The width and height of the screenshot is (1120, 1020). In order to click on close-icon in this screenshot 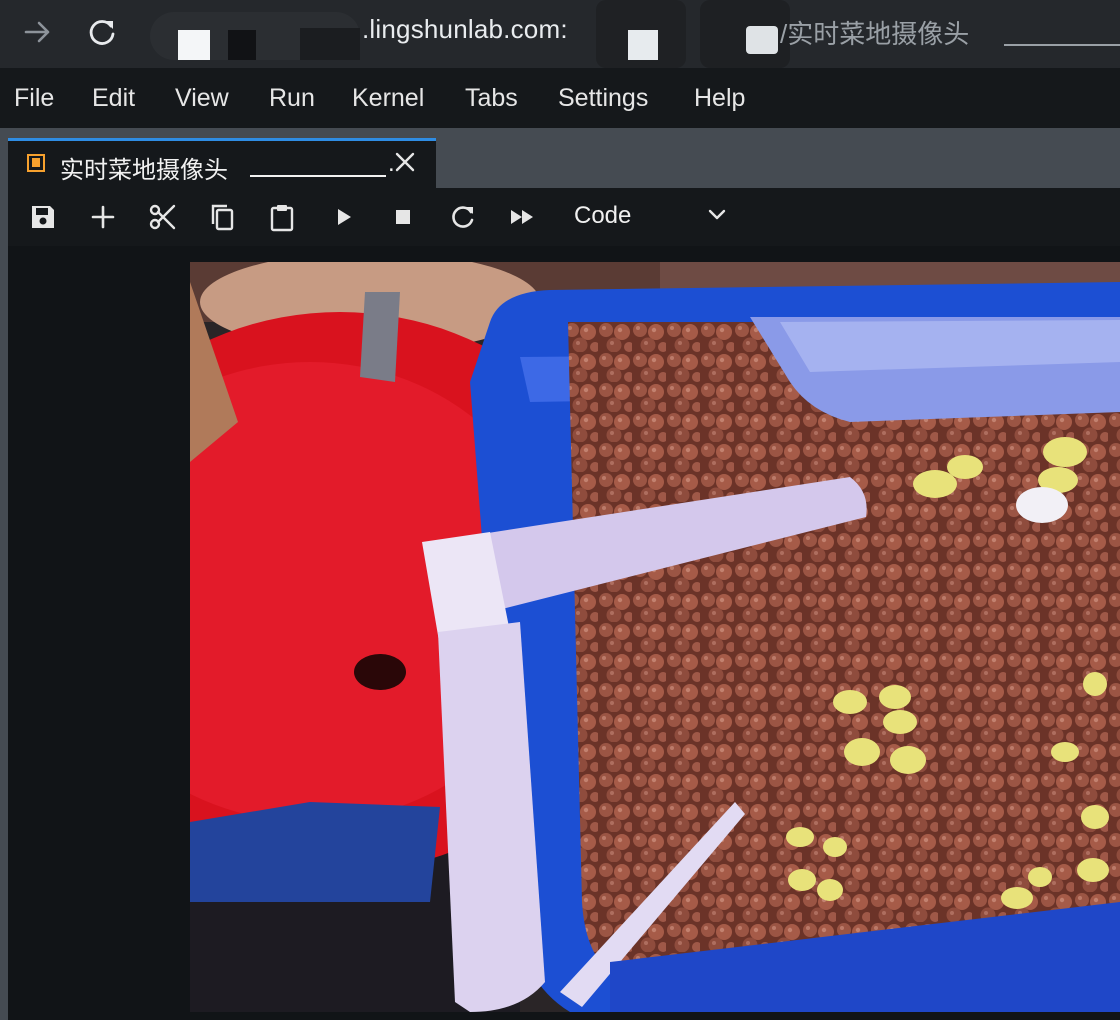, I will do `click(405, 162)`.